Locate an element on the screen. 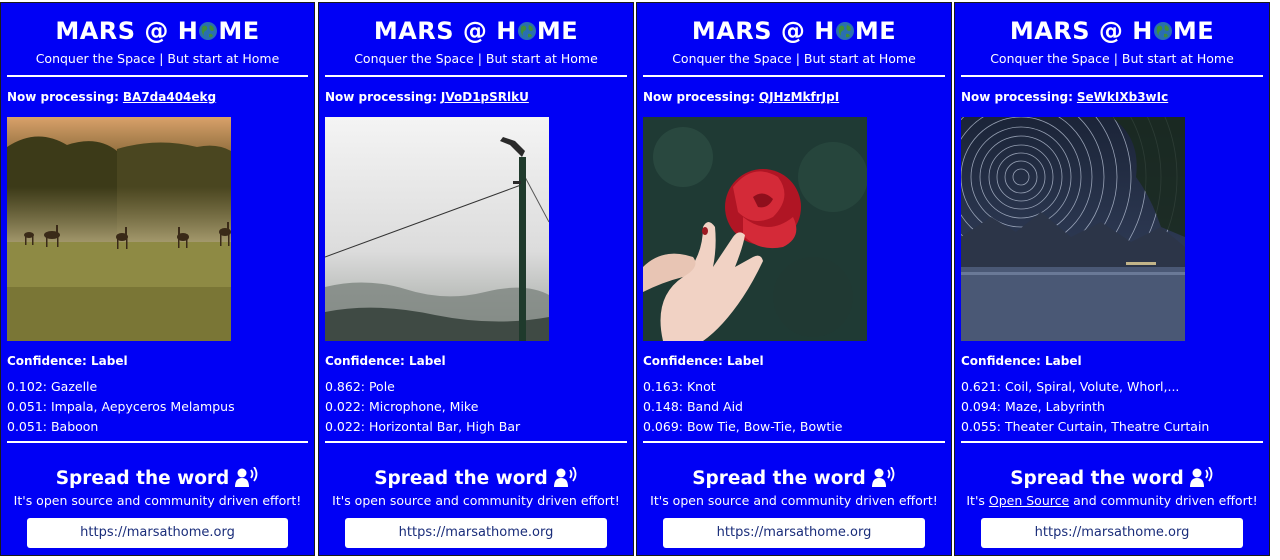 This screenshot has height=560, width=1280. prediction-item: 0.055: Theater Curtain, Theatre Curtain is located at coordinates (1085, 426).